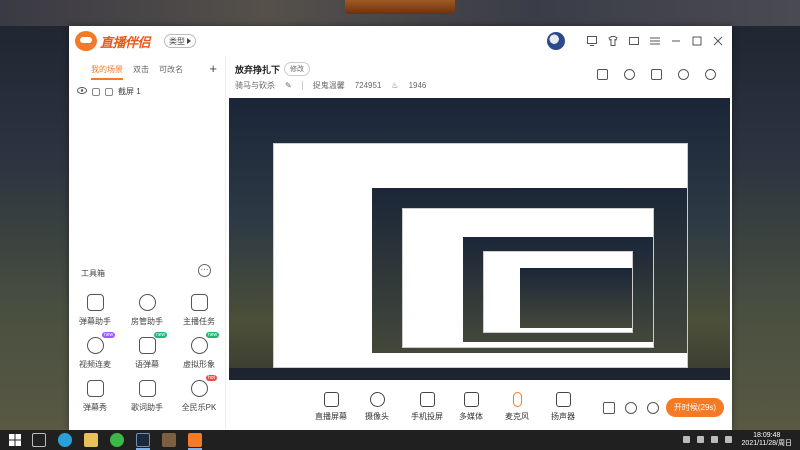 The image size is (800, 450). What do you see at coordinates (427, 399) in the screenshot?
I see `phone-cast-icon` at bounding box center [427, 399].